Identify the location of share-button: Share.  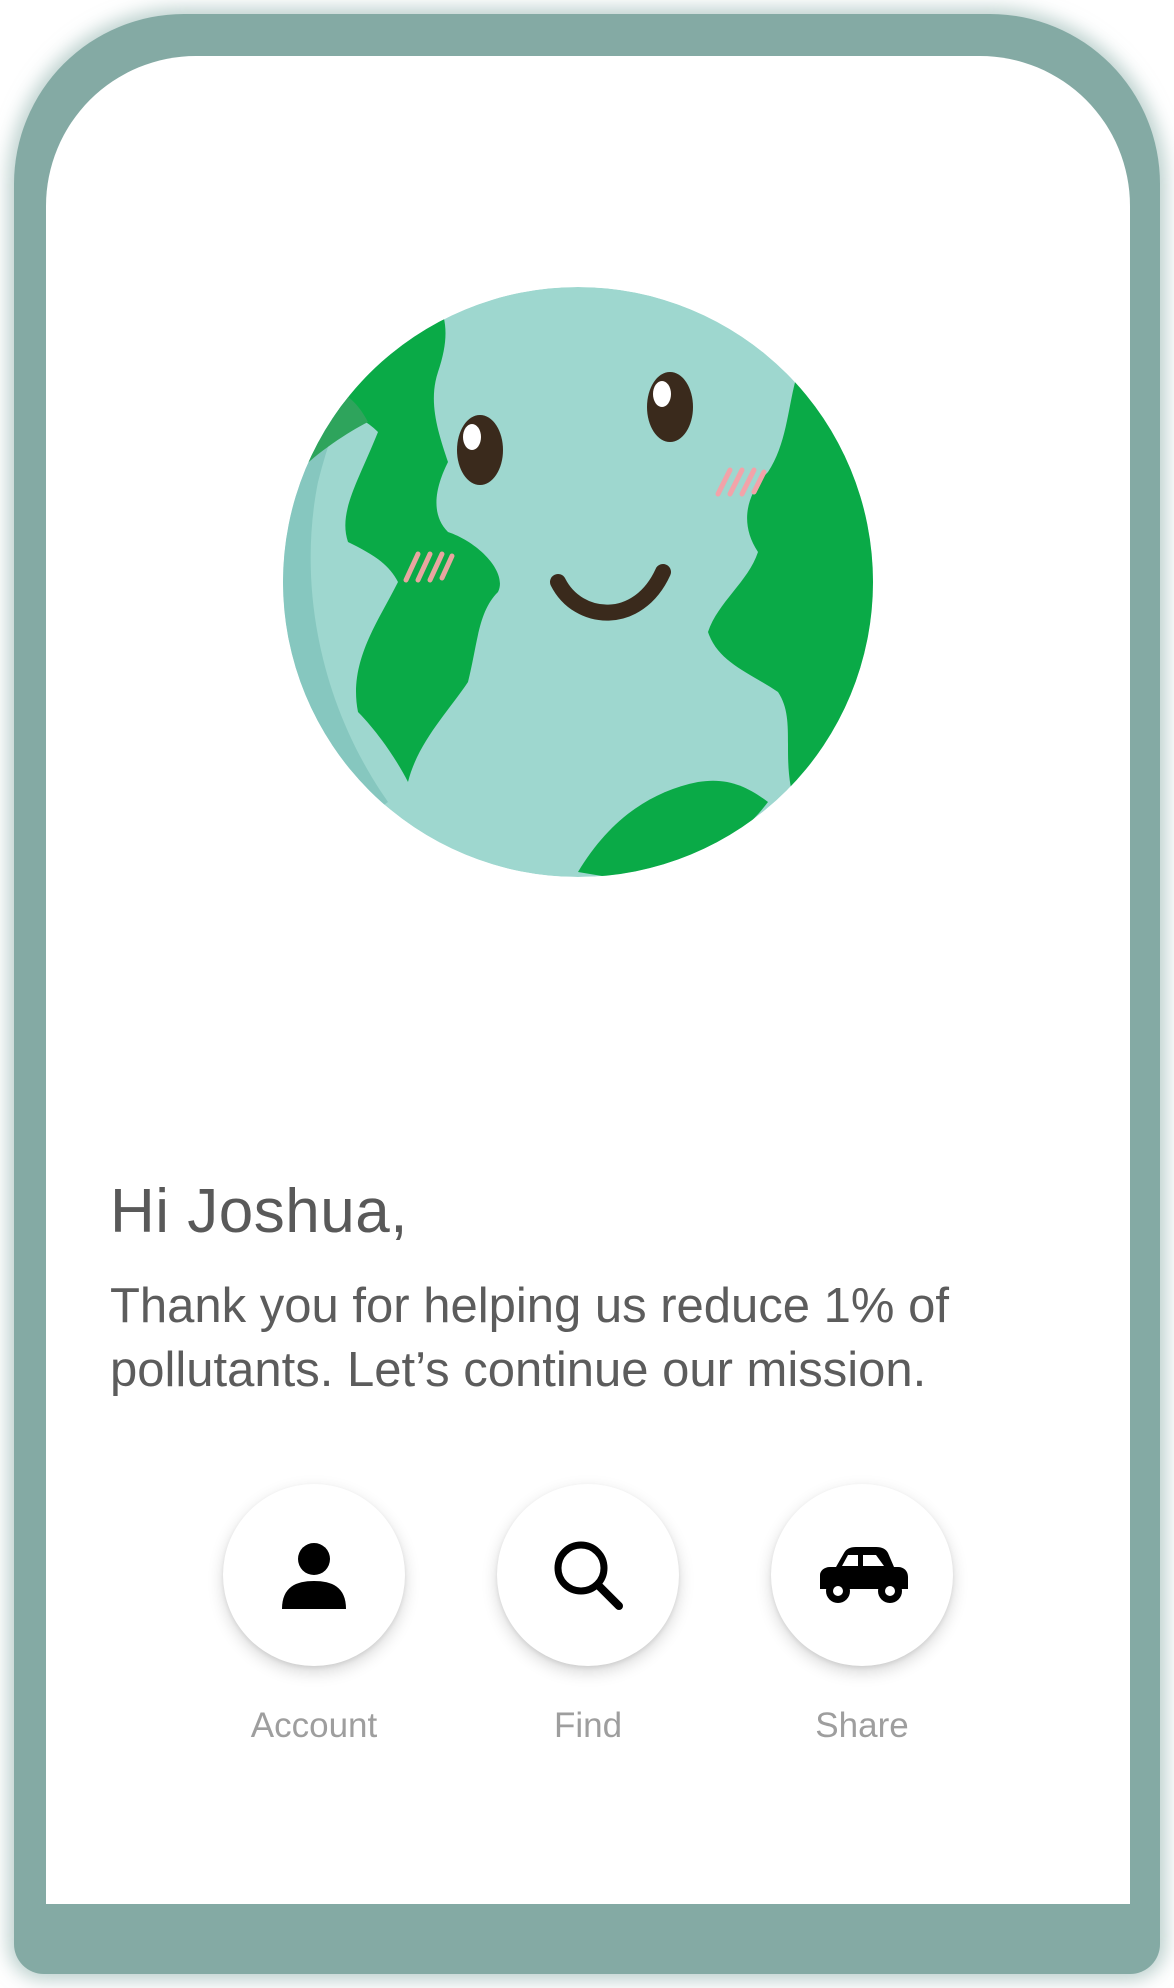
(862, 1615).